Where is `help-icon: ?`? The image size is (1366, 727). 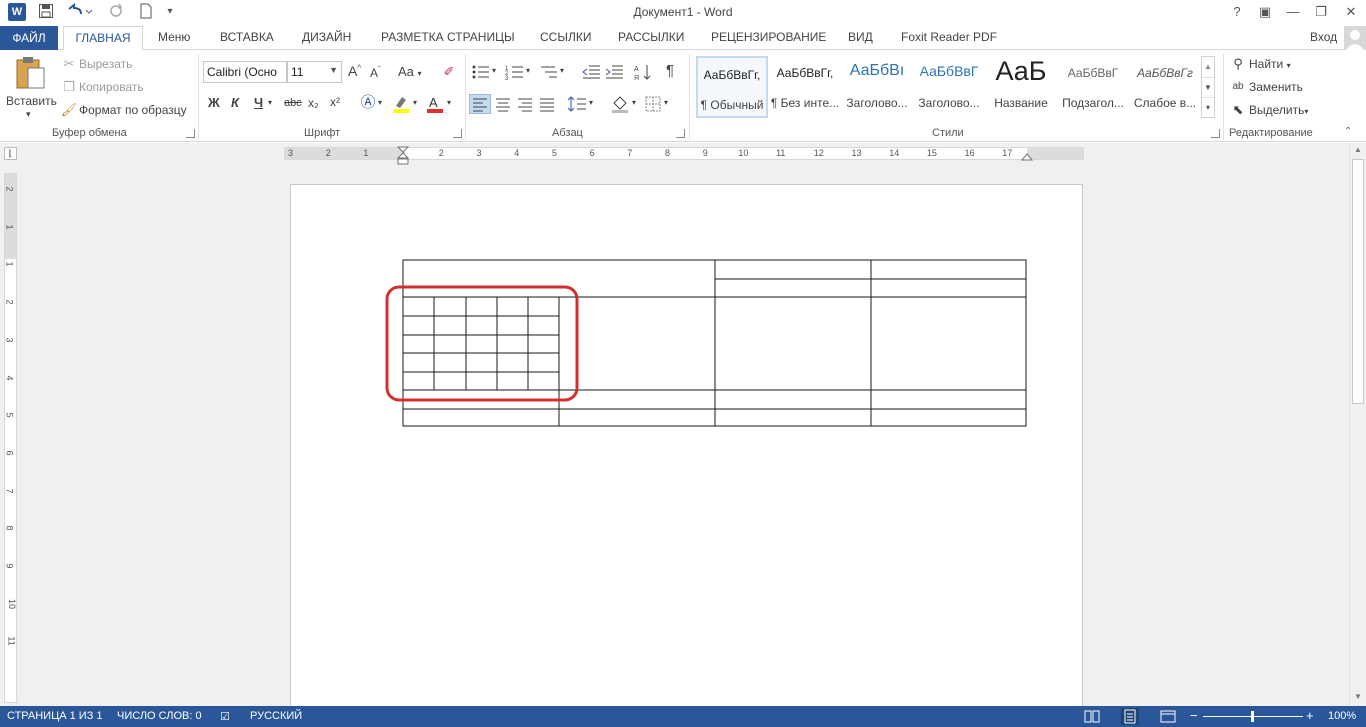 help-icon: ? is located at coordinates (1237, 12).